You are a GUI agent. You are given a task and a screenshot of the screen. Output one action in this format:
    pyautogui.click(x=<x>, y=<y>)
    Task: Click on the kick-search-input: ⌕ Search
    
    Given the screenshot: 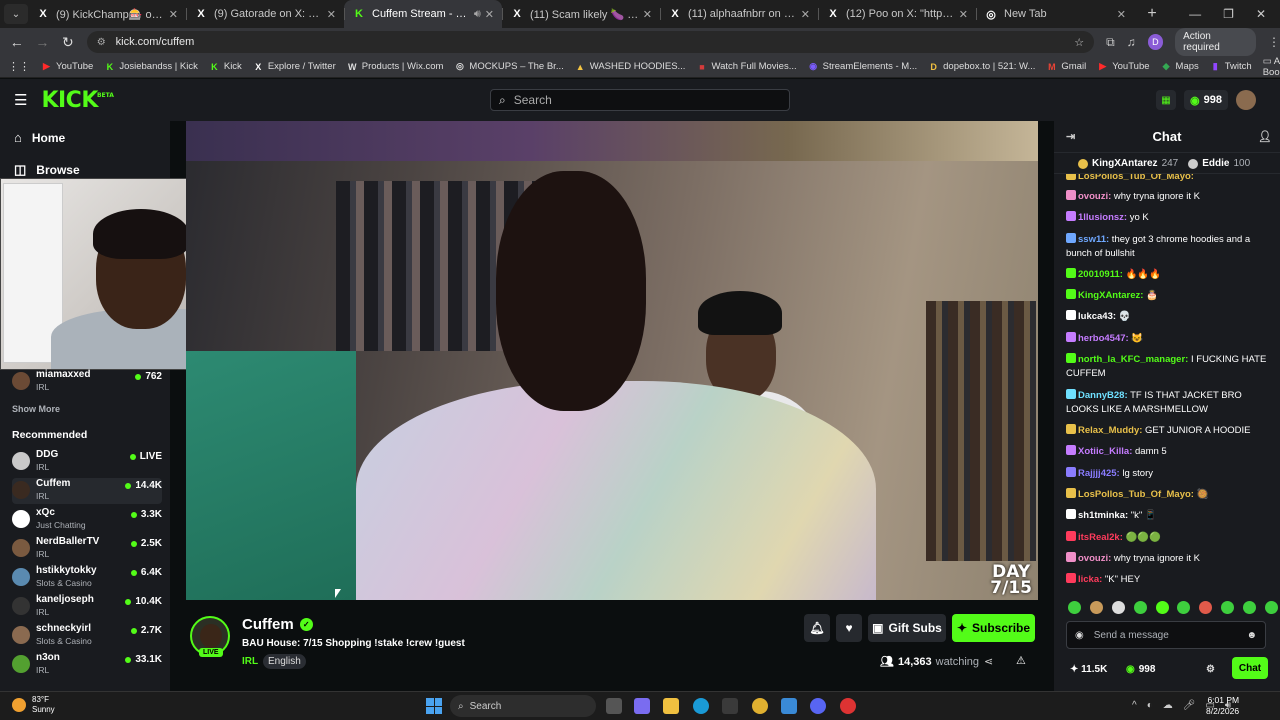 What is the action you would take?
    pyautogui.click(x=640, y=100)
    